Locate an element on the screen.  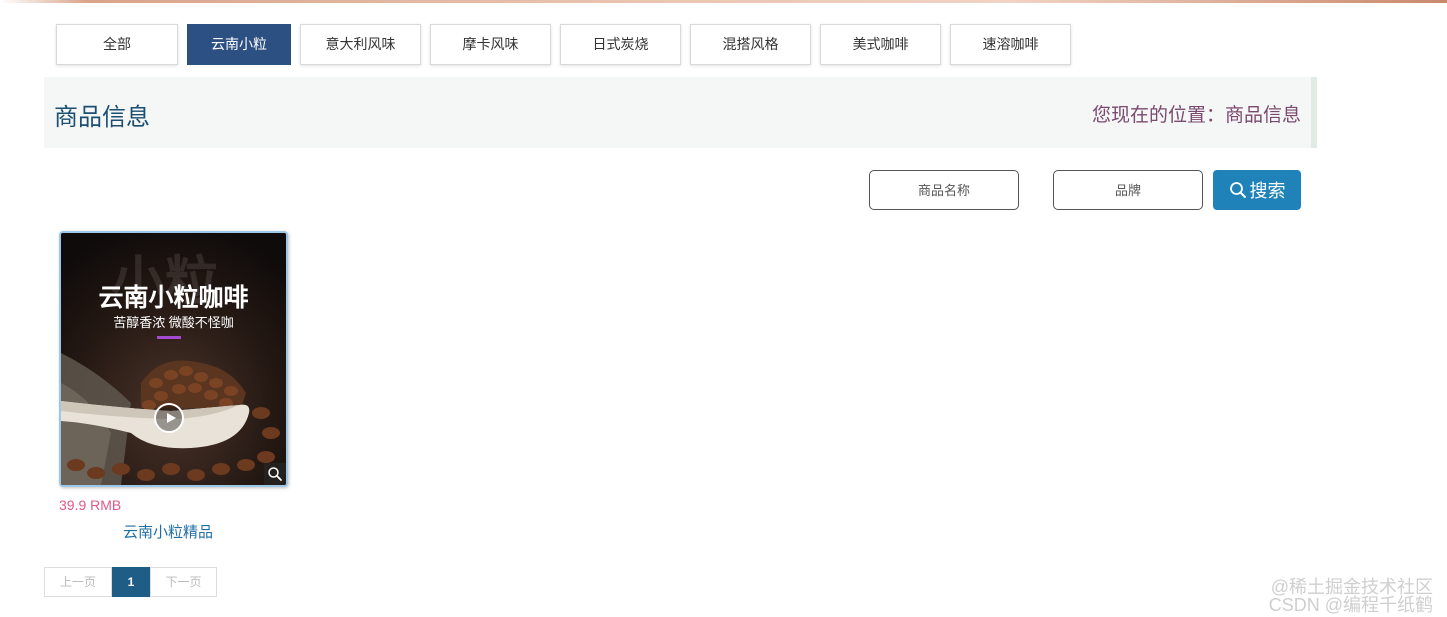
watermark: @稀土掘金技术社区 CSDN @编程千纸鹤 is located at coordinates (1351, 596).